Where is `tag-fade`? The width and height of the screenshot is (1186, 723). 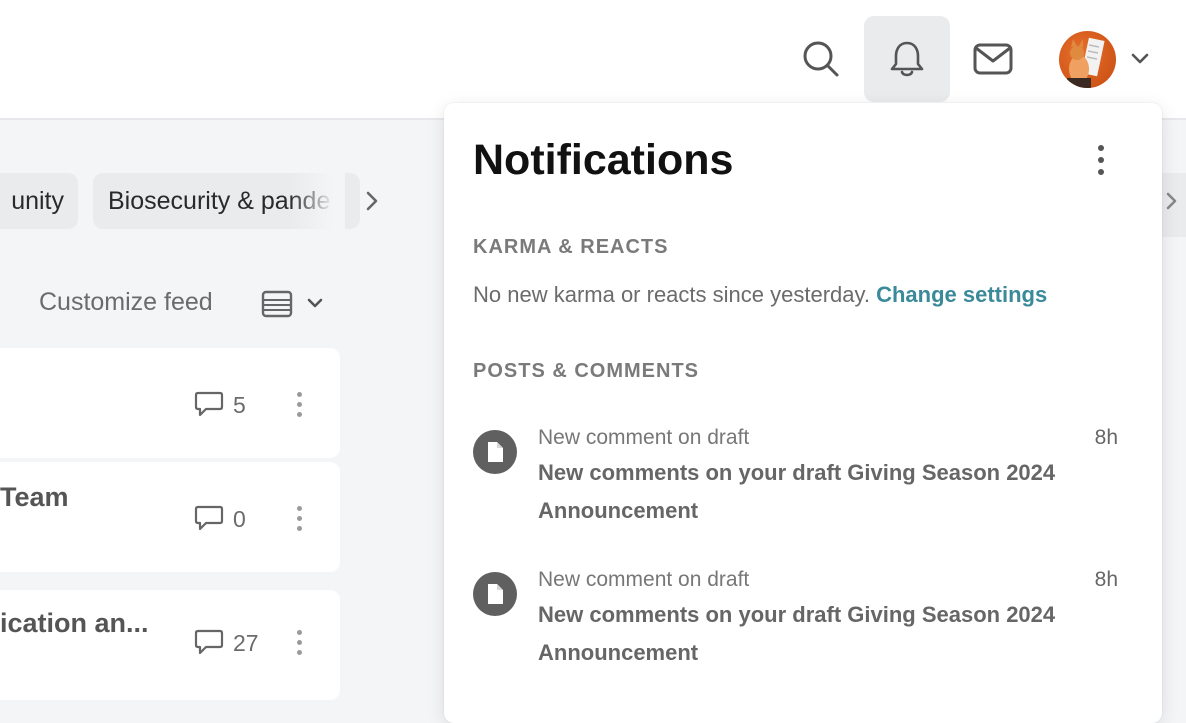
tag-fade is located at coordinates (317, 201).